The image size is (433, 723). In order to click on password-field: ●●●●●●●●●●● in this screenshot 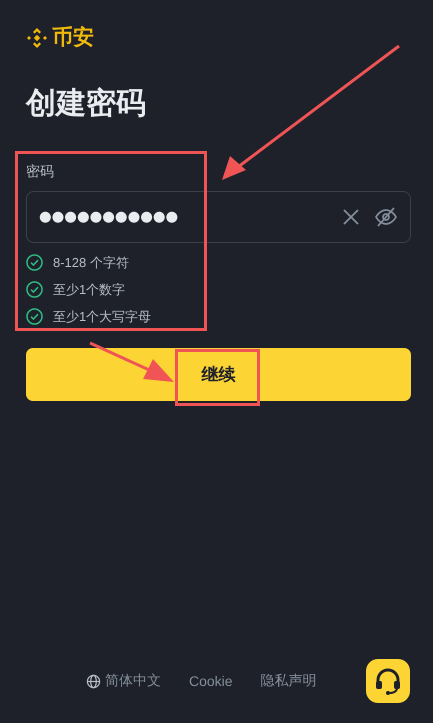, I will do `click(218, 217)`.